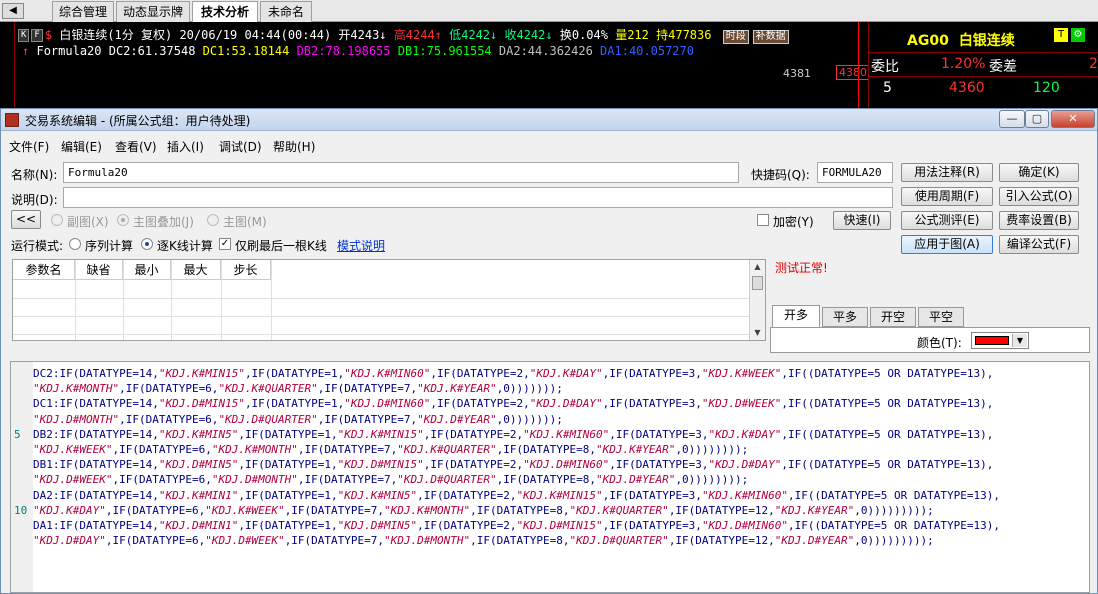  I want to click on menu-edit: 编辑(E), so click(81, 146).